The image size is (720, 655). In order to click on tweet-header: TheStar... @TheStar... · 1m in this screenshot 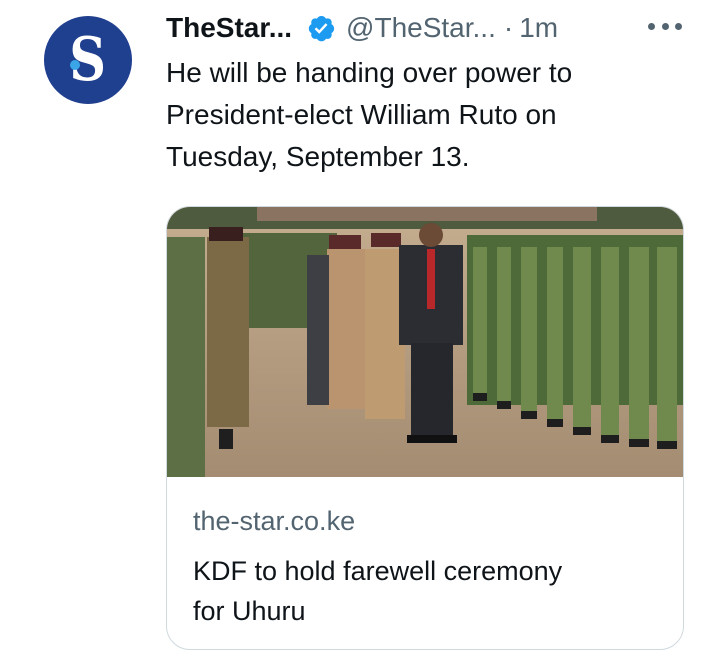, I will do `click(431, 28)`.